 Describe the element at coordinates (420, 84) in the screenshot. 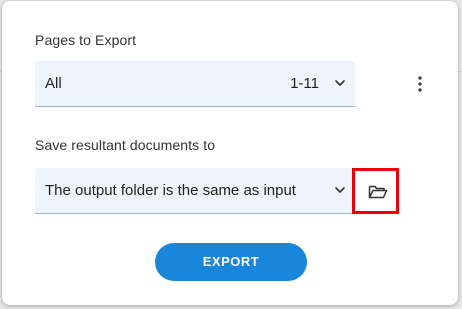

I see `more-vertical-icon` at that location.